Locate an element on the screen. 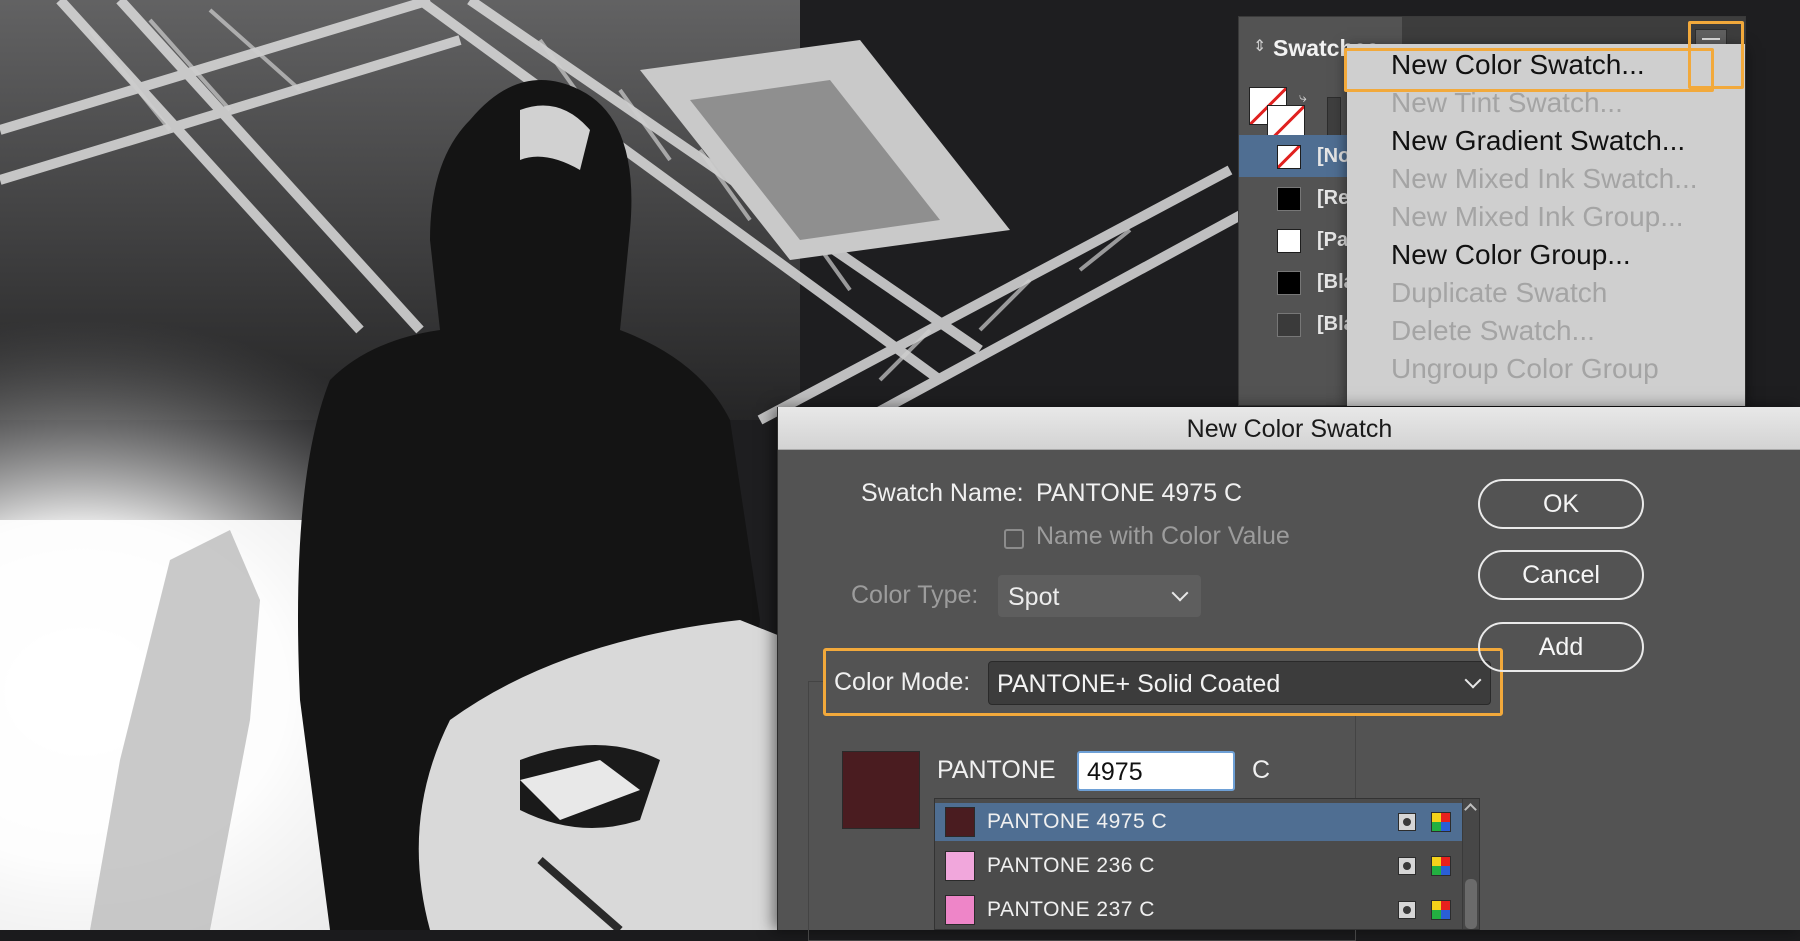 The height and width of the screenshot is (941, 1800). registration-swatch-chip is located at coordinates (1289, 199).